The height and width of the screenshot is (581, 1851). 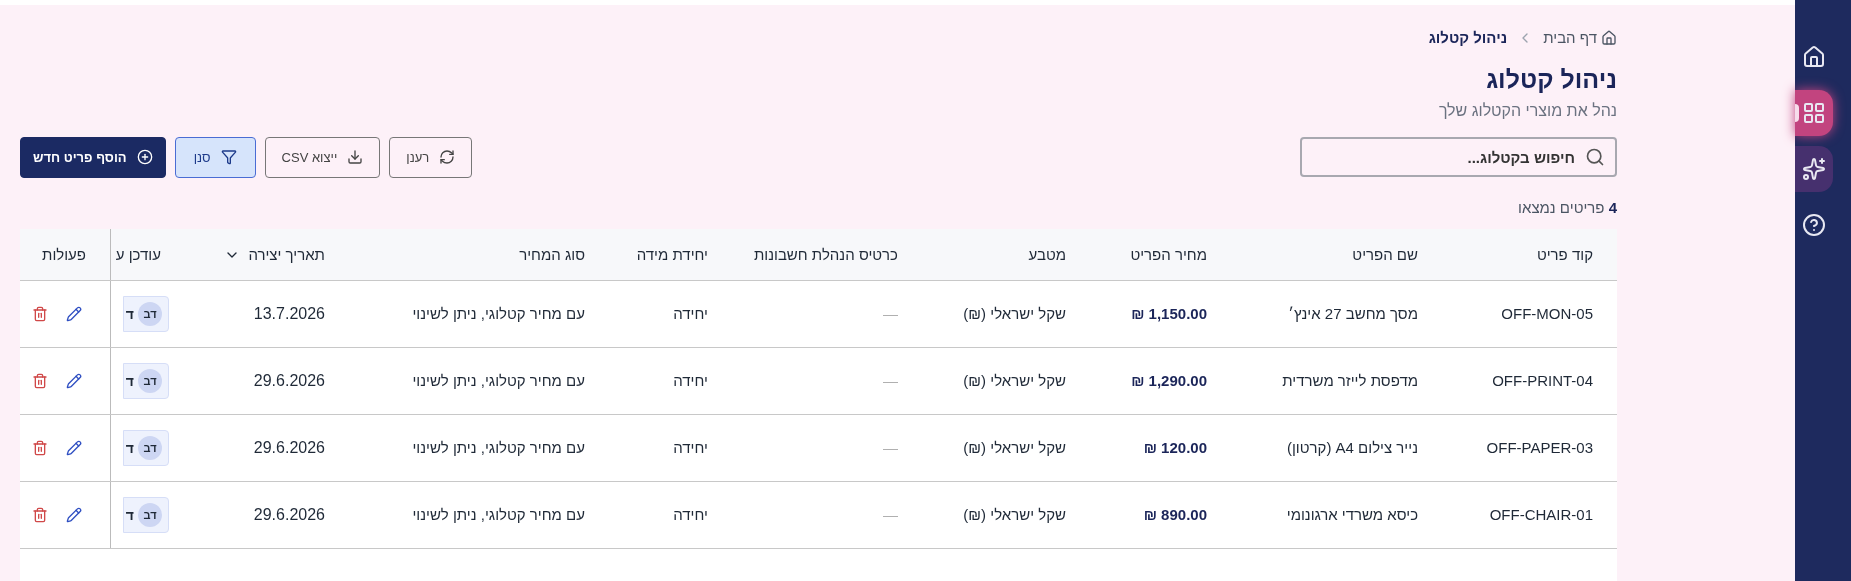 What do you see at coordinates (1539, 447) in the screenshot?
I see `table-cell: OFF-PAPER-03` at bounding box center [1539, 447].